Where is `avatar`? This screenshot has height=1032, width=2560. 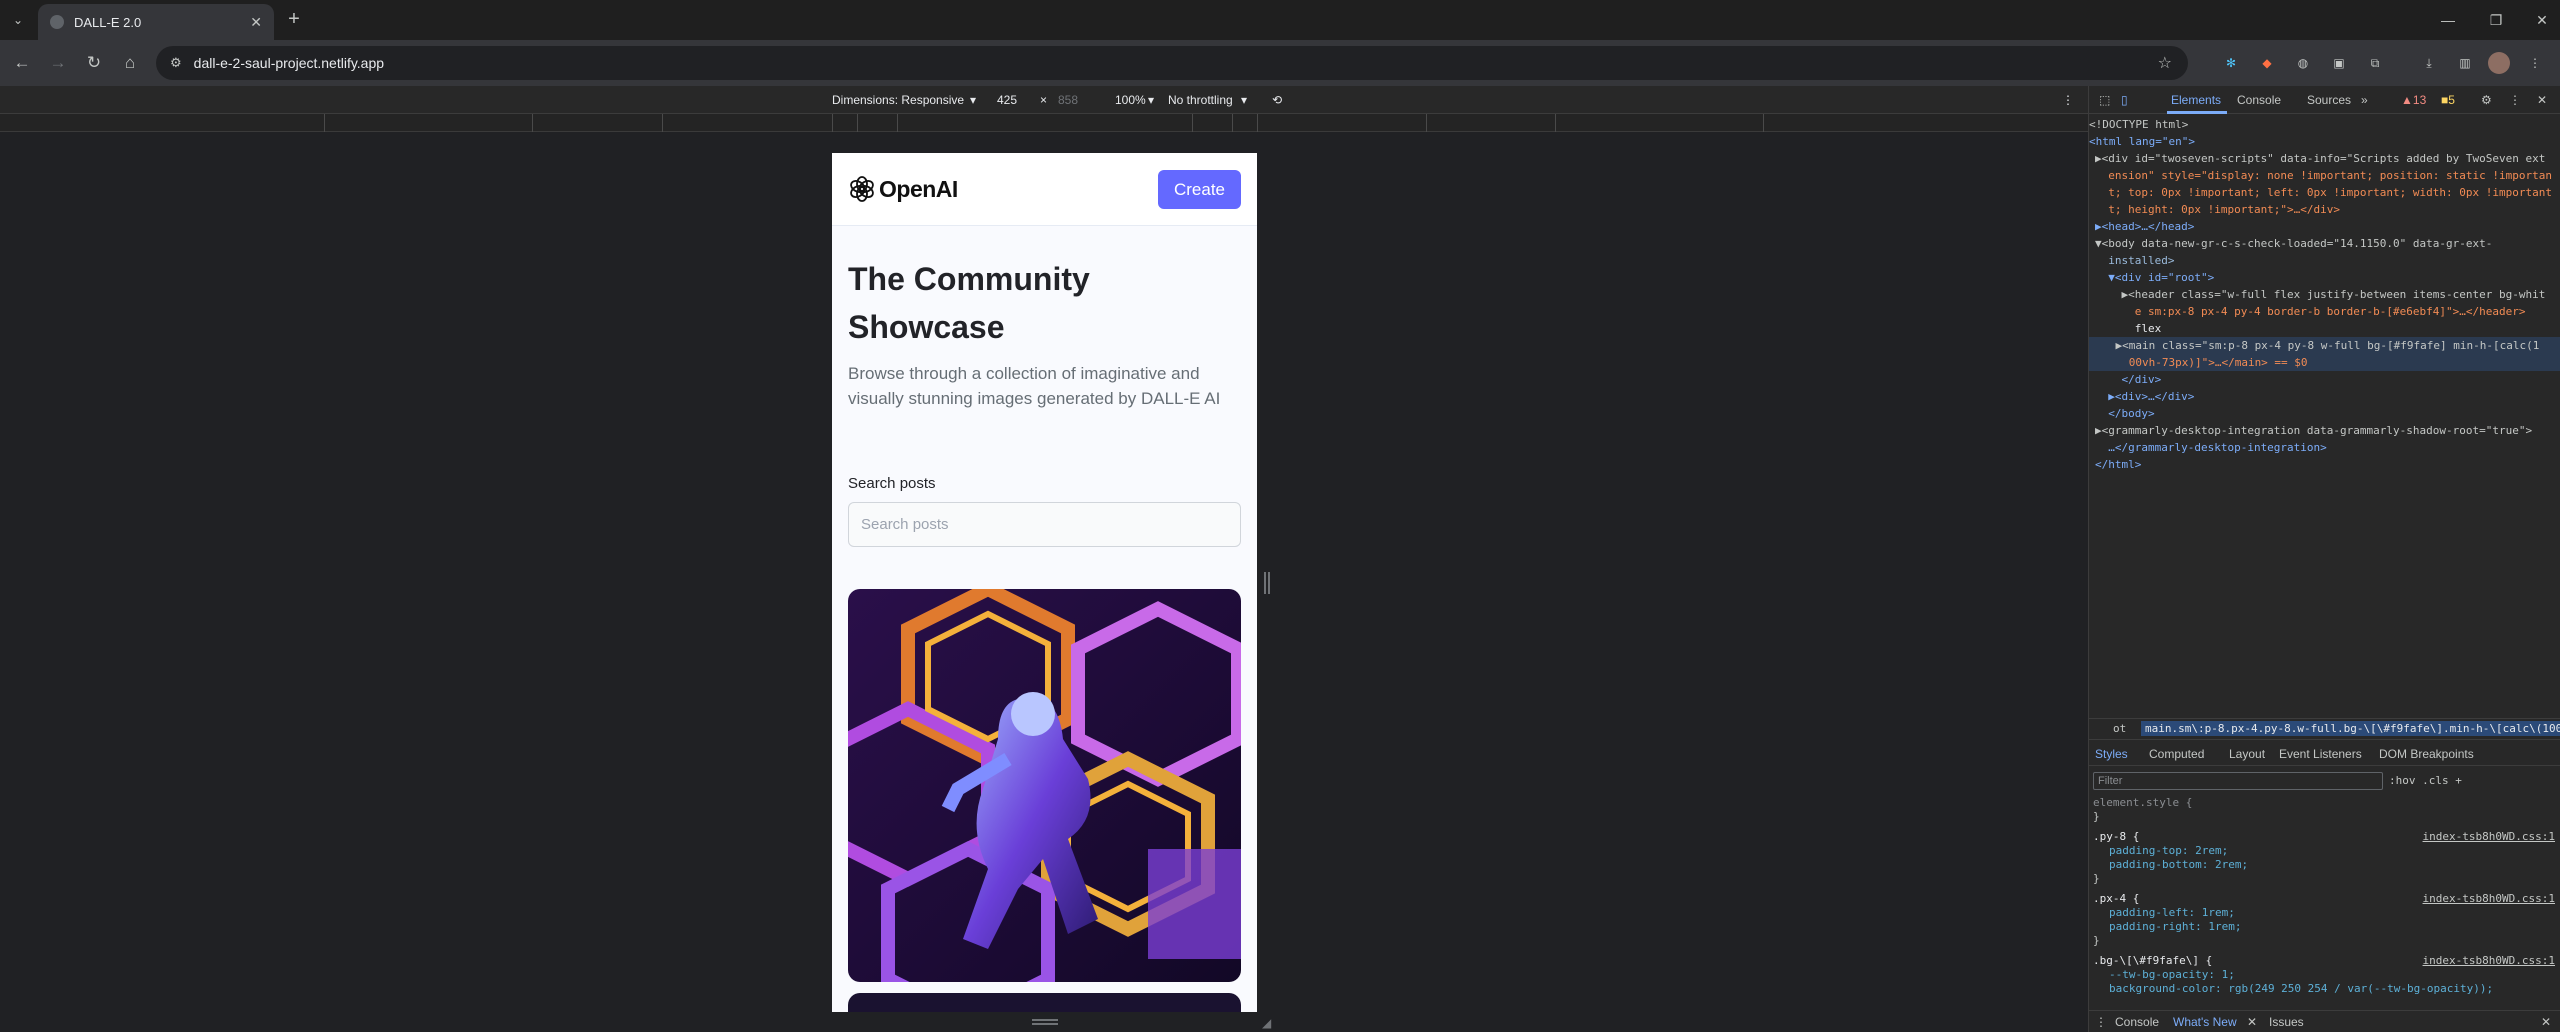
avatar is located at coordinates (2499, 63).